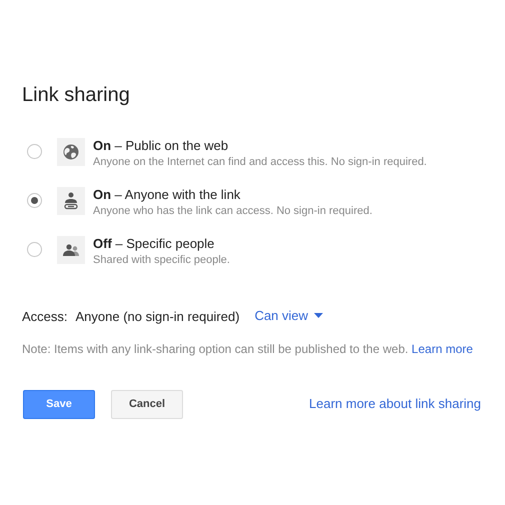  I want to click on save-button: Save, so click(59, 404).